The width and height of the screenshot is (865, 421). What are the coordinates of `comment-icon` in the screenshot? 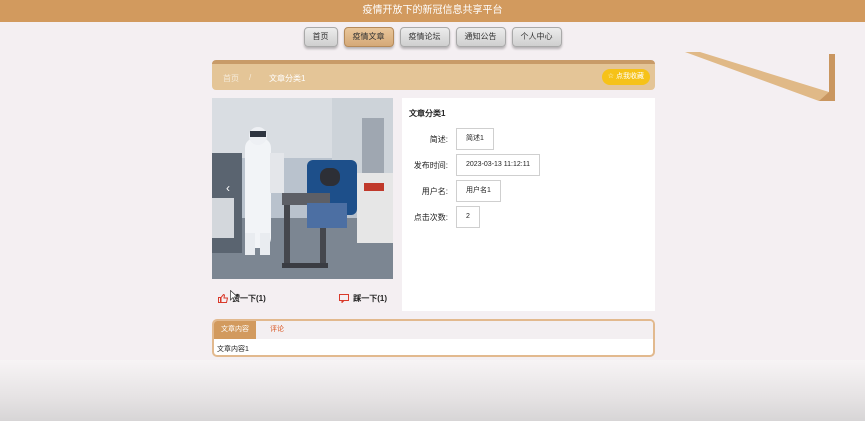 It's located at (344, 298).